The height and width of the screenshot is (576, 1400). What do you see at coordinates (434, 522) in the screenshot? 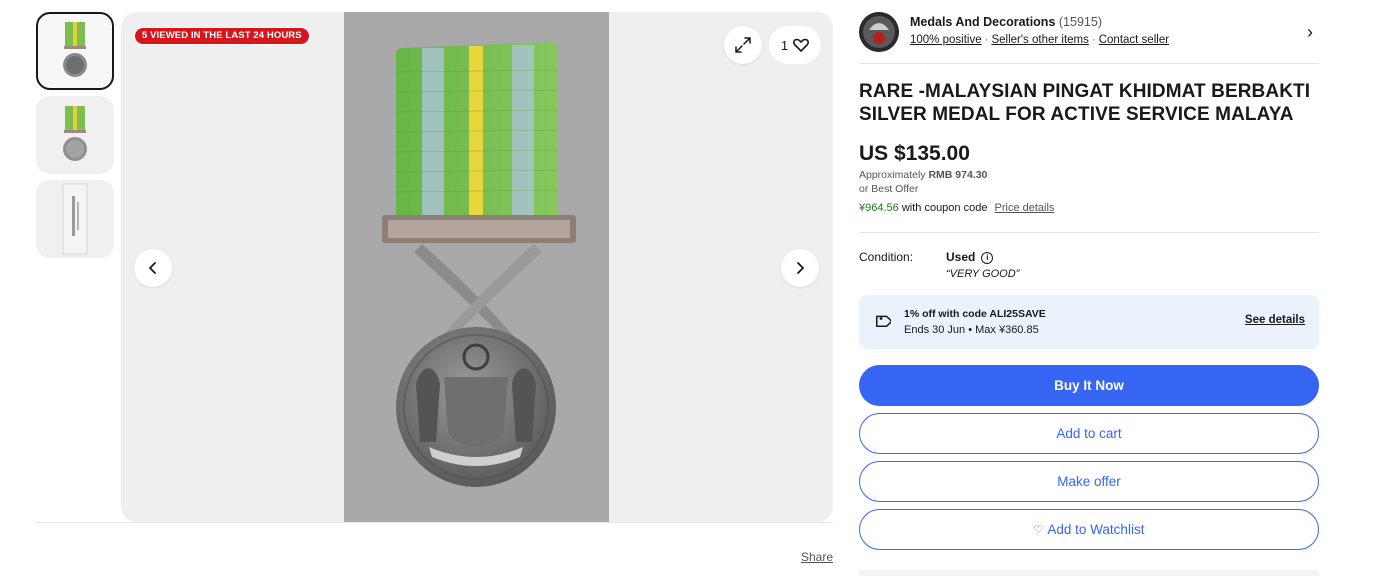
I see `gallery-divider` at bounding box center [434, 522].